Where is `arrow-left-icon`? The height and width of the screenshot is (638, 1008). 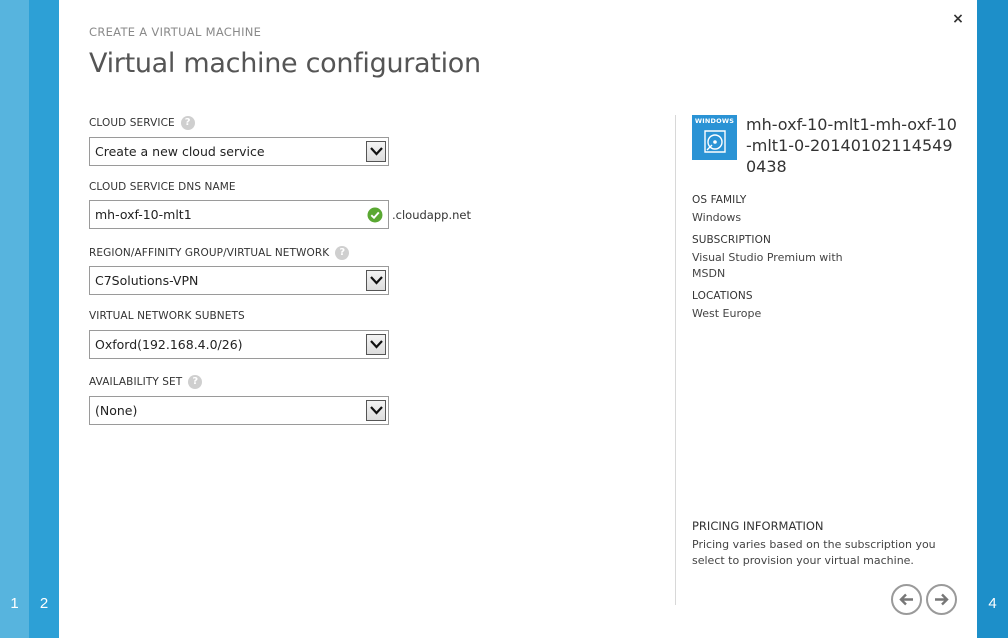 arrow-left-icon is located at coordinates (906, 599).